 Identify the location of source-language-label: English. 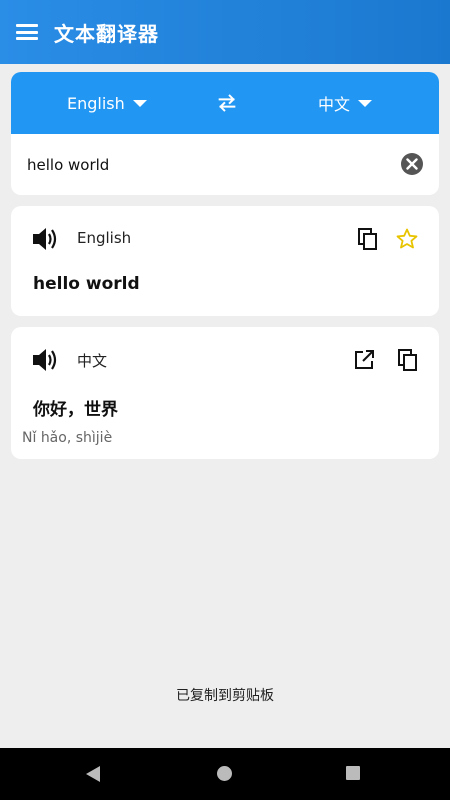
(96, 103).